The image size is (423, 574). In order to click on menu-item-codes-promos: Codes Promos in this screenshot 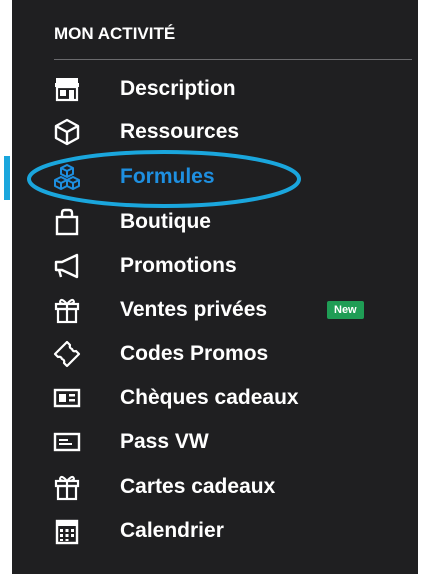, I will do `click(215, 354)`.